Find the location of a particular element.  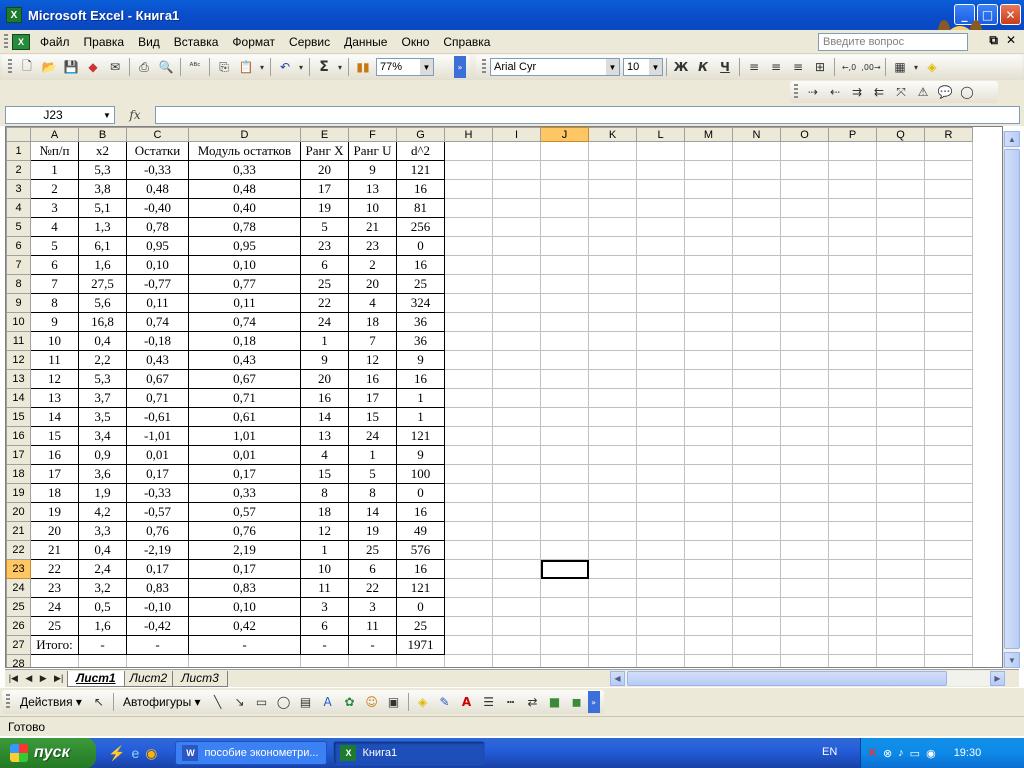

column-header-j: J is located at coordinates (564, 134).